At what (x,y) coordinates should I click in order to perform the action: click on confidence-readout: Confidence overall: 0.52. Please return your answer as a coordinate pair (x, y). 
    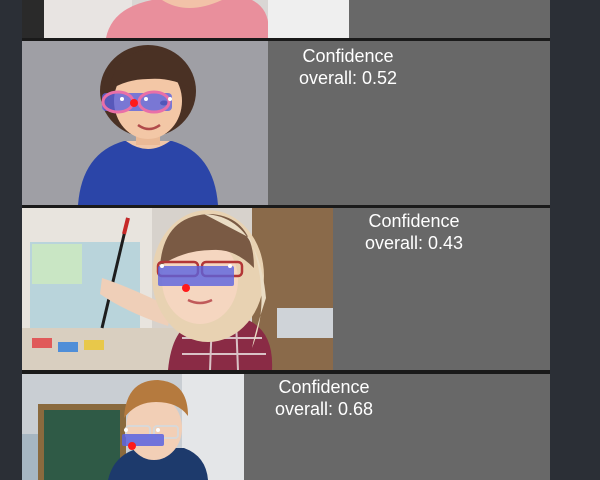
    Looking at the image, I should click on (348, 67).